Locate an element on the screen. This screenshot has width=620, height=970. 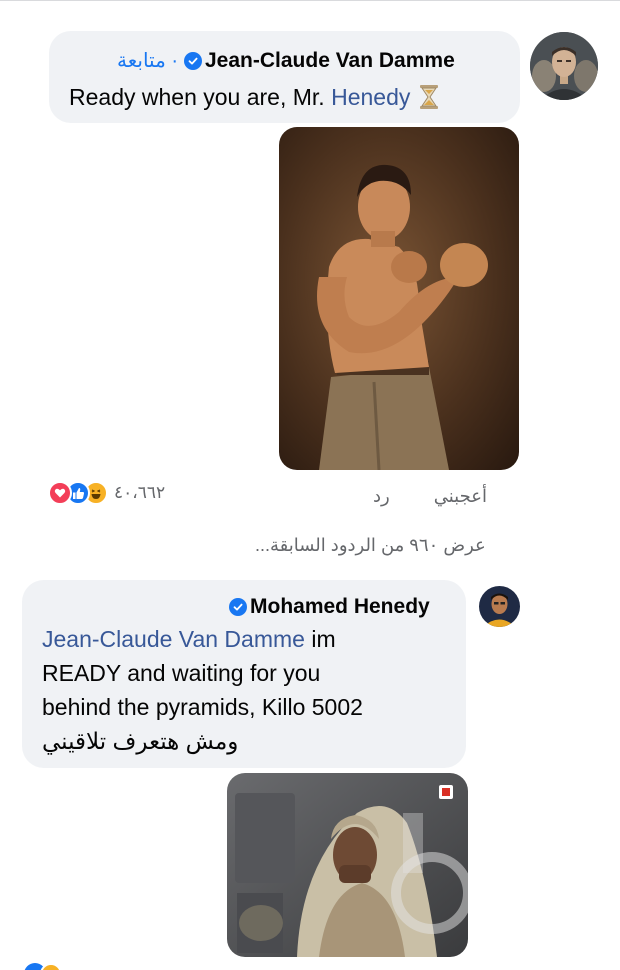
reply-action: رد is located at coordinates (381, 496).